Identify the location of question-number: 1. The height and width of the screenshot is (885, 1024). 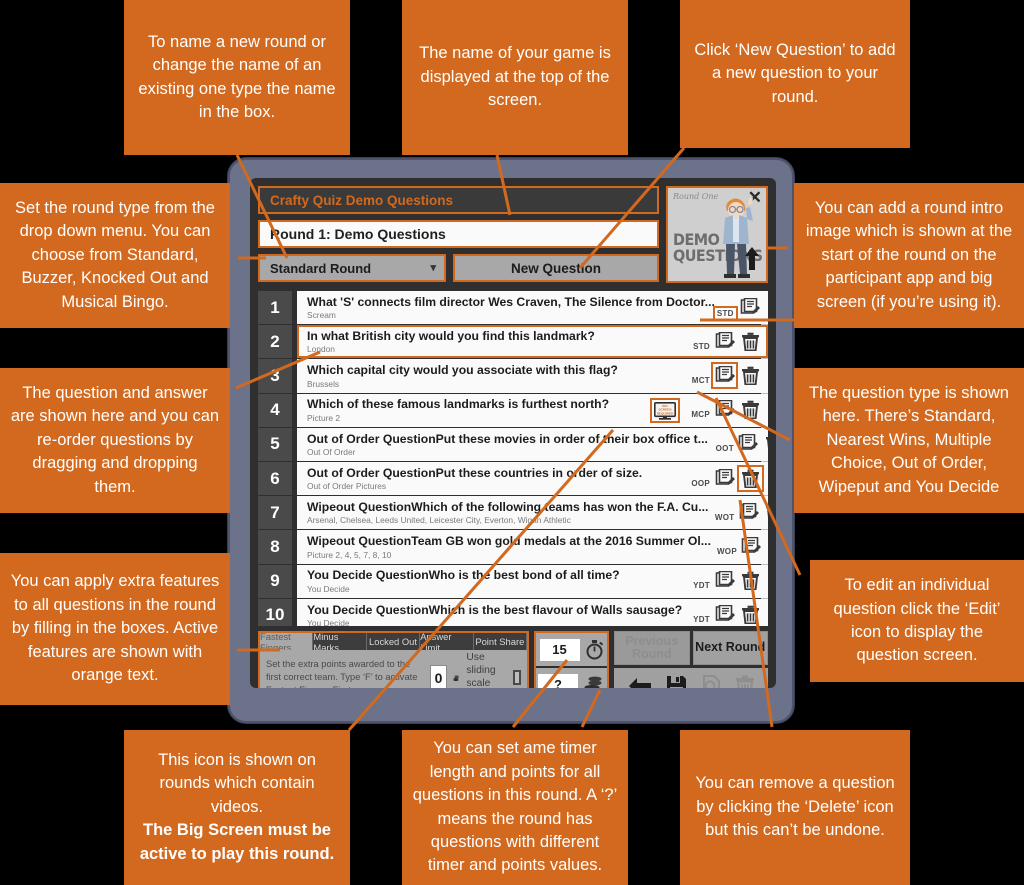
(275, 308).